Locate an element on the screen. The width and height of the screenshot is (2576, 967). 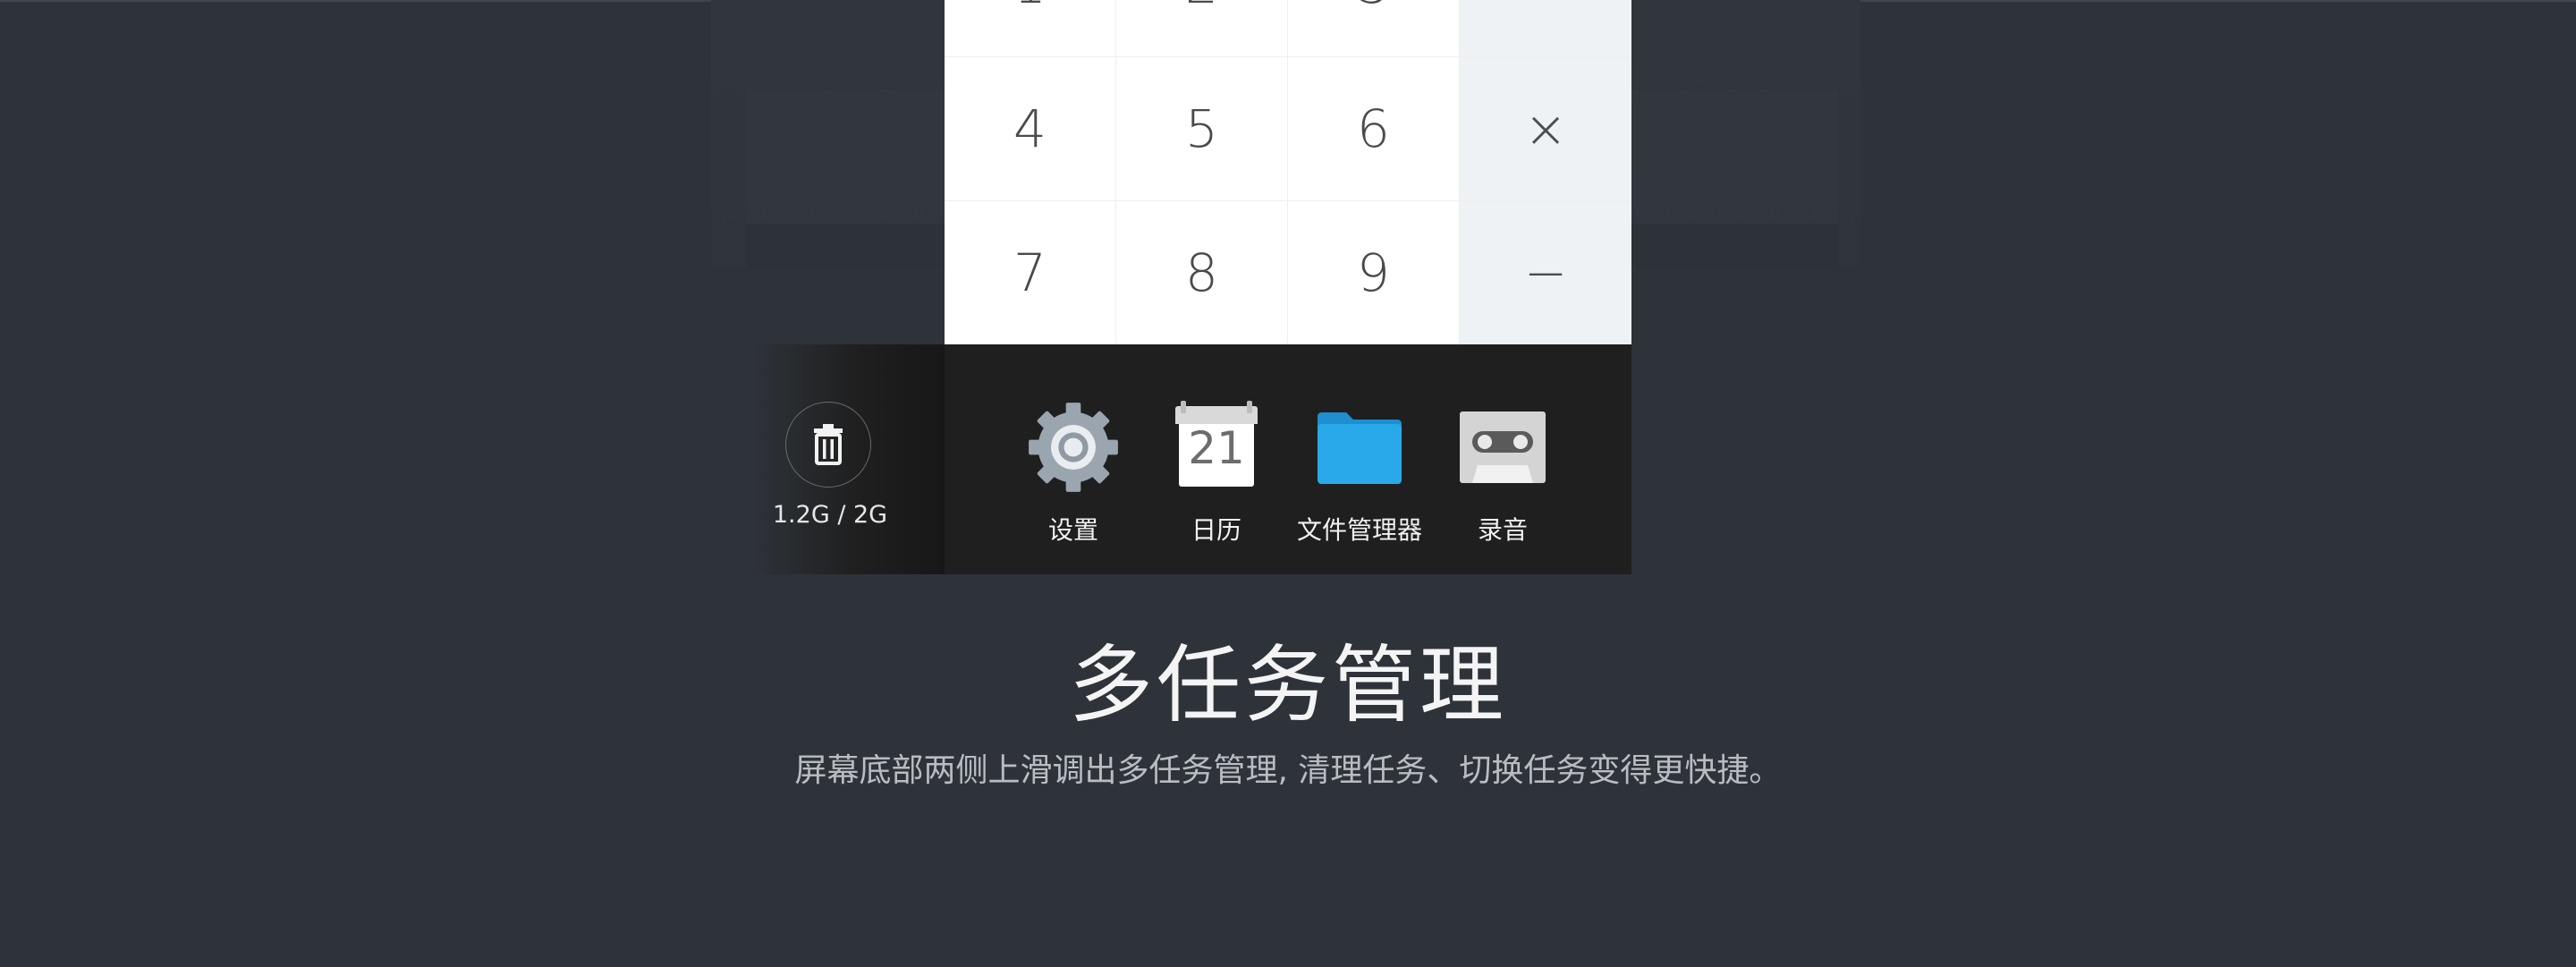
app-settings: 设置 is located at coordinates (1073, 472).